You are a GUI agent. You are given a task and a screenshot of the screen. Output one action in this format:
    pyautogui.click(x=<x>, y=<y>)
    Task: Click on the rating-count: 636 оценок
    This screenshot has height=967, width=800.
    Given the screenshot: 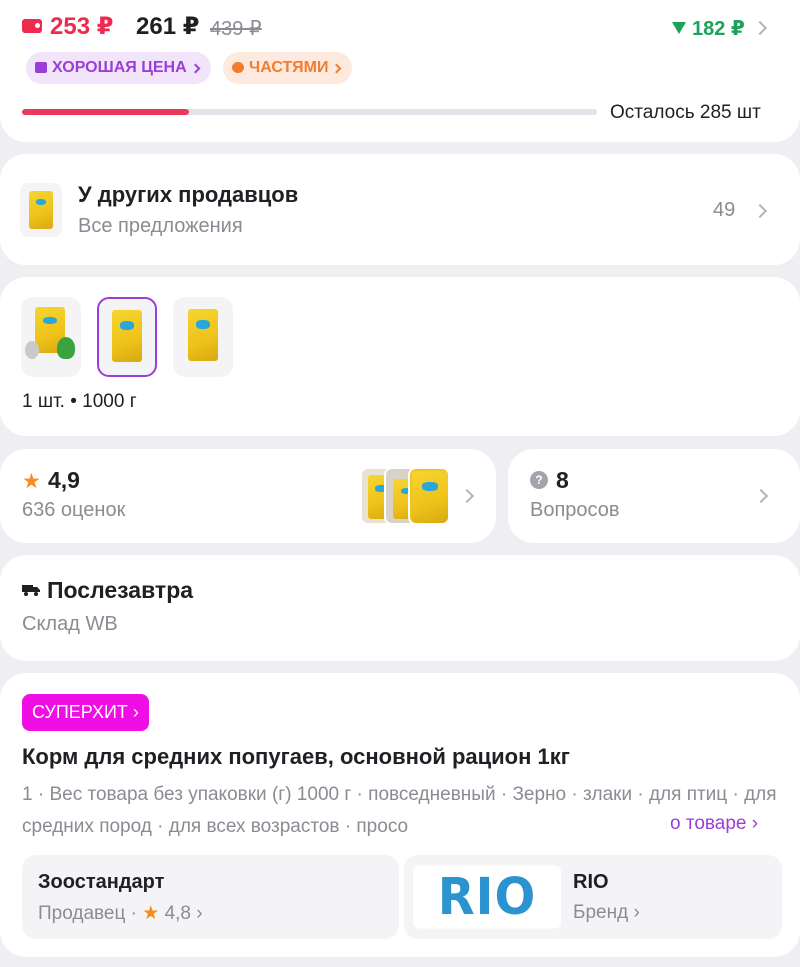 What is the action you would take?
    pyautogui.click(x=74, y=510)
    